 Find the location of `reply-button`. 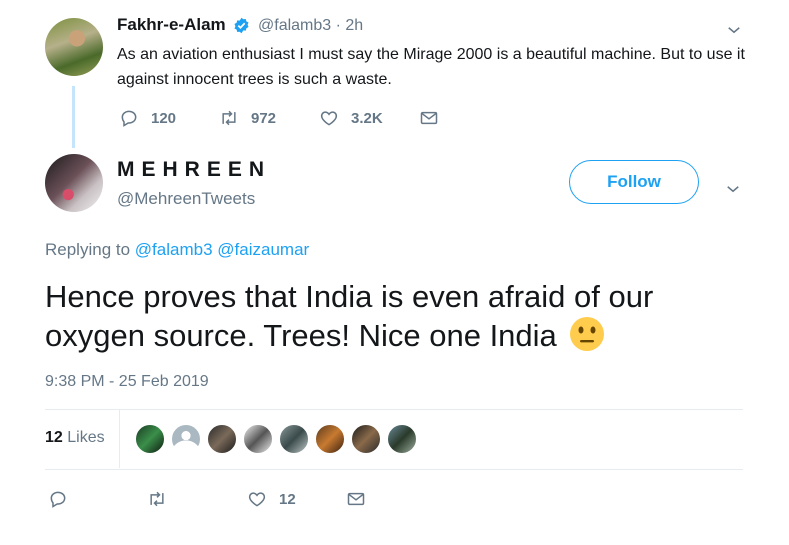

reply-button is located at coordinates (64, 499).